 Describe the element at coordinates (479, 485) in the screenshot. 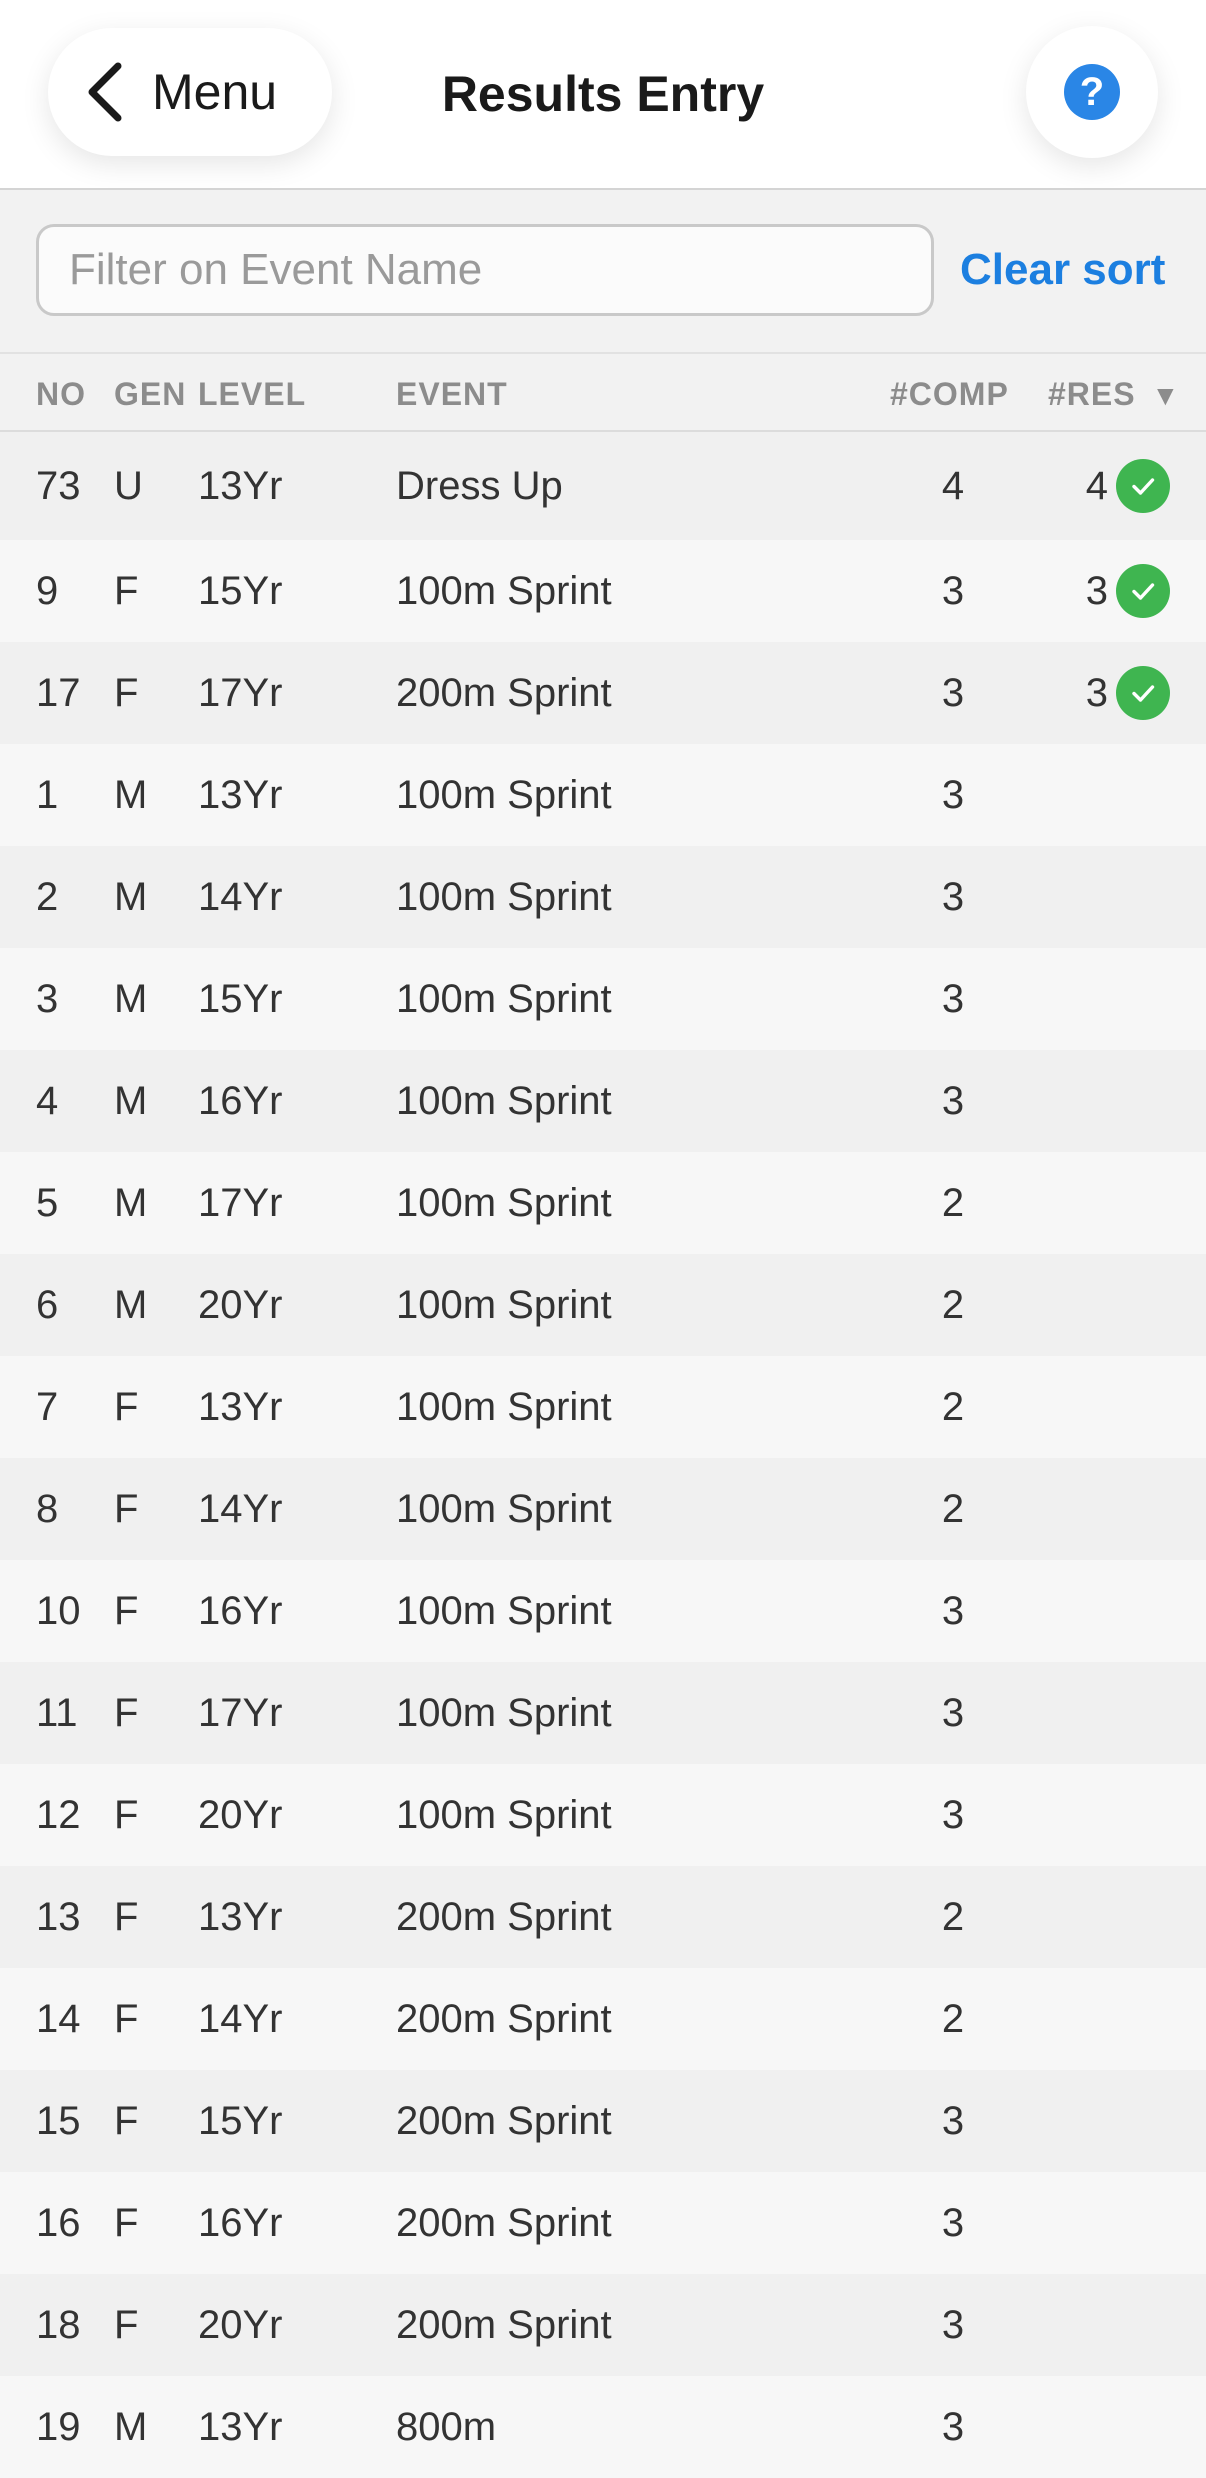

I see `cell-event: Dress Up` at that location.